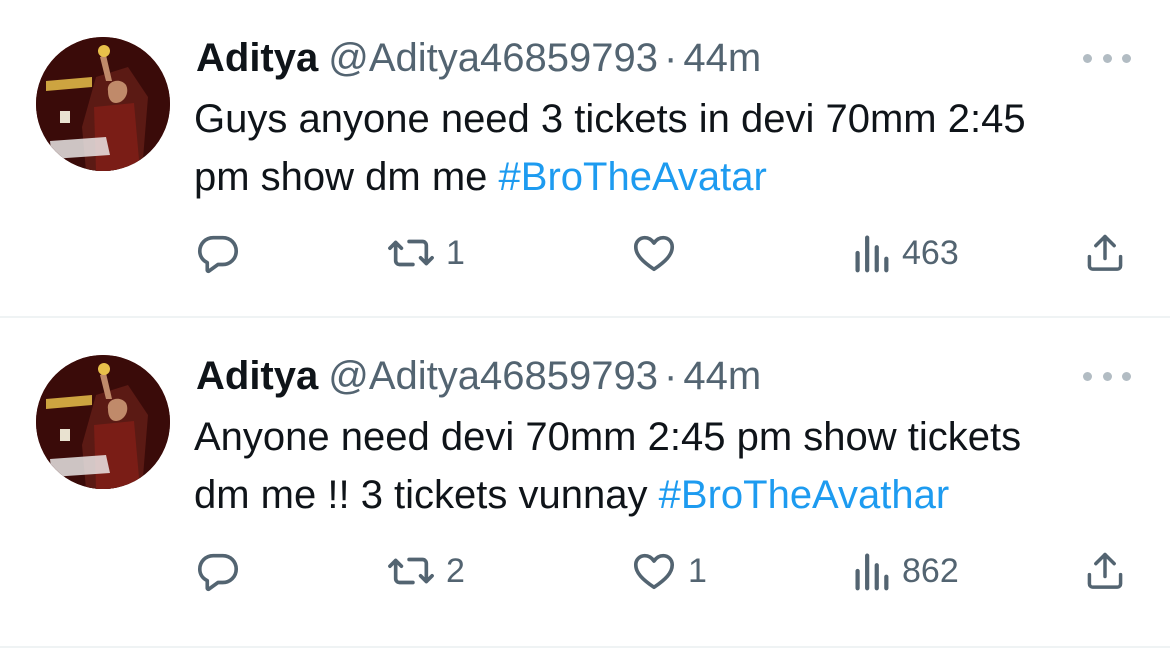  I want to click on views-button: 862, so click(904, 571).